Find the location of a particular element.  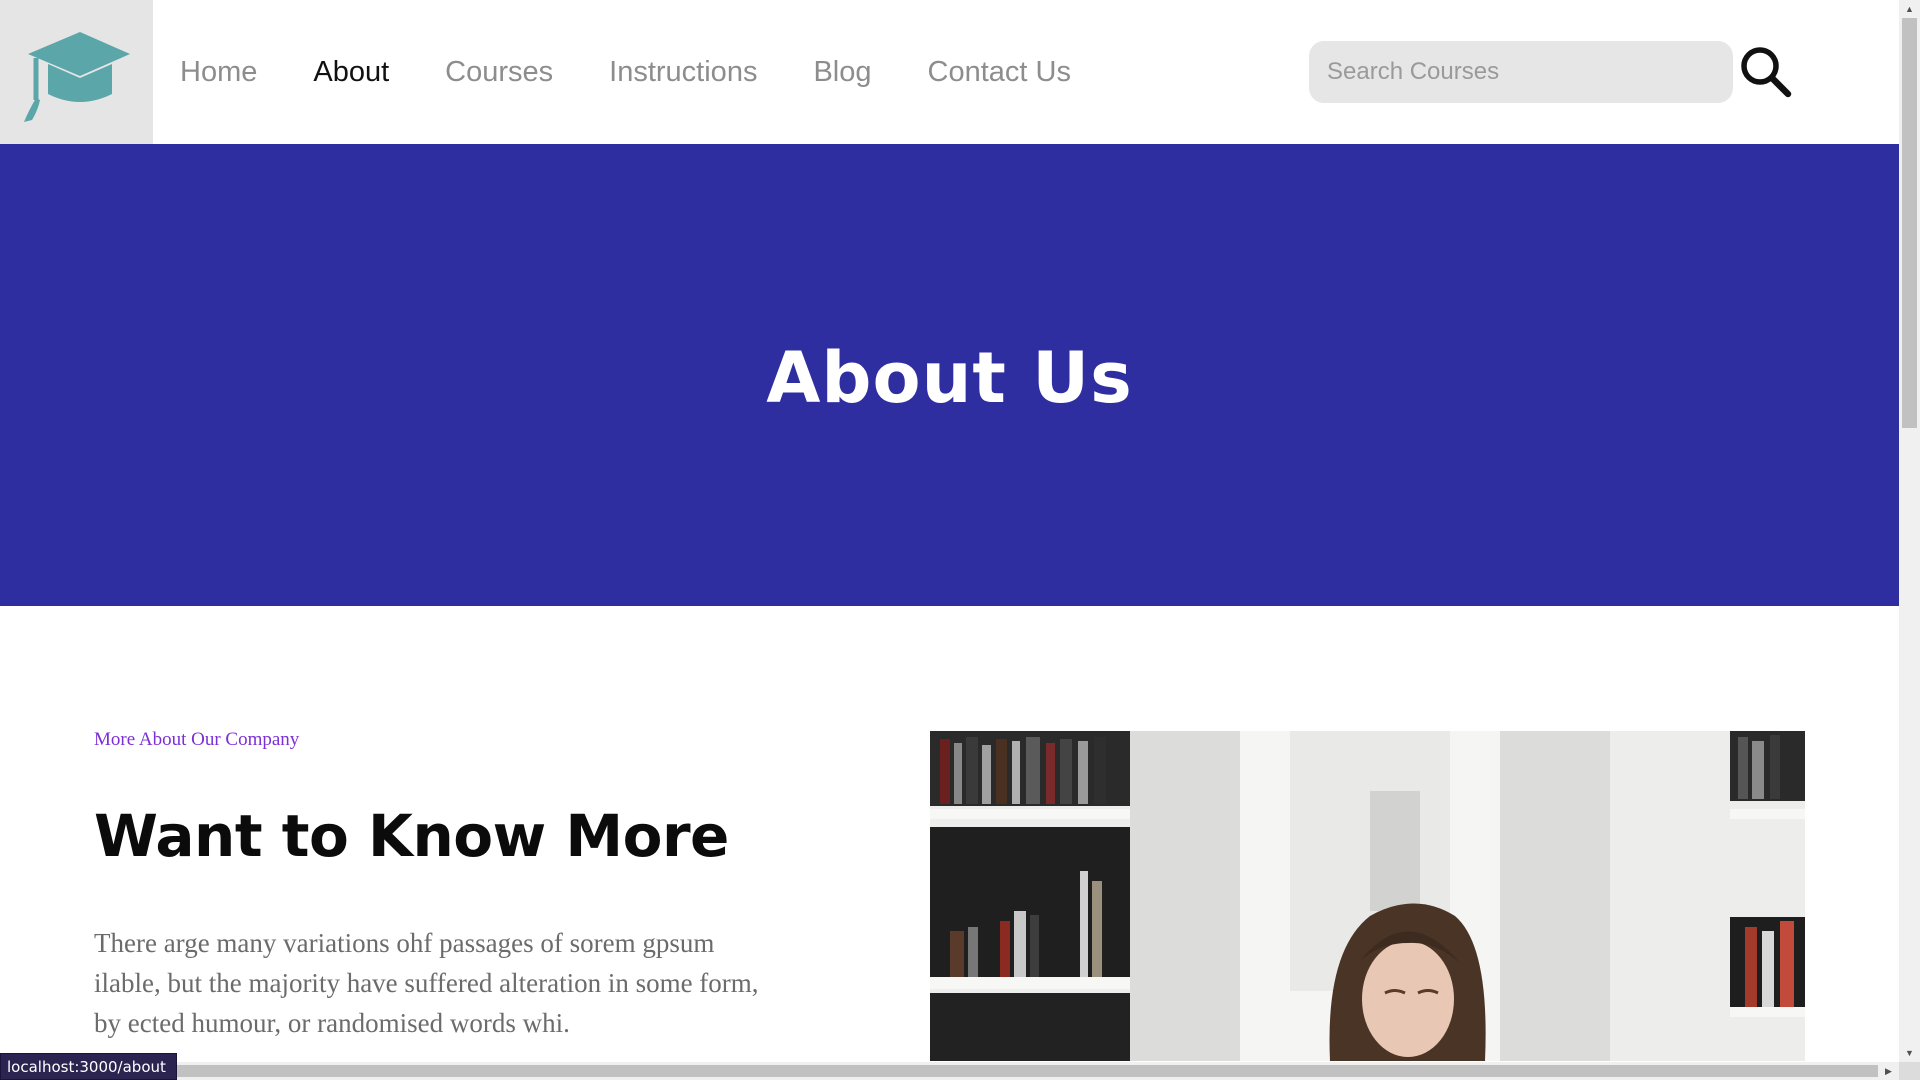

nav-about: About is located at coordinates (351, 72).